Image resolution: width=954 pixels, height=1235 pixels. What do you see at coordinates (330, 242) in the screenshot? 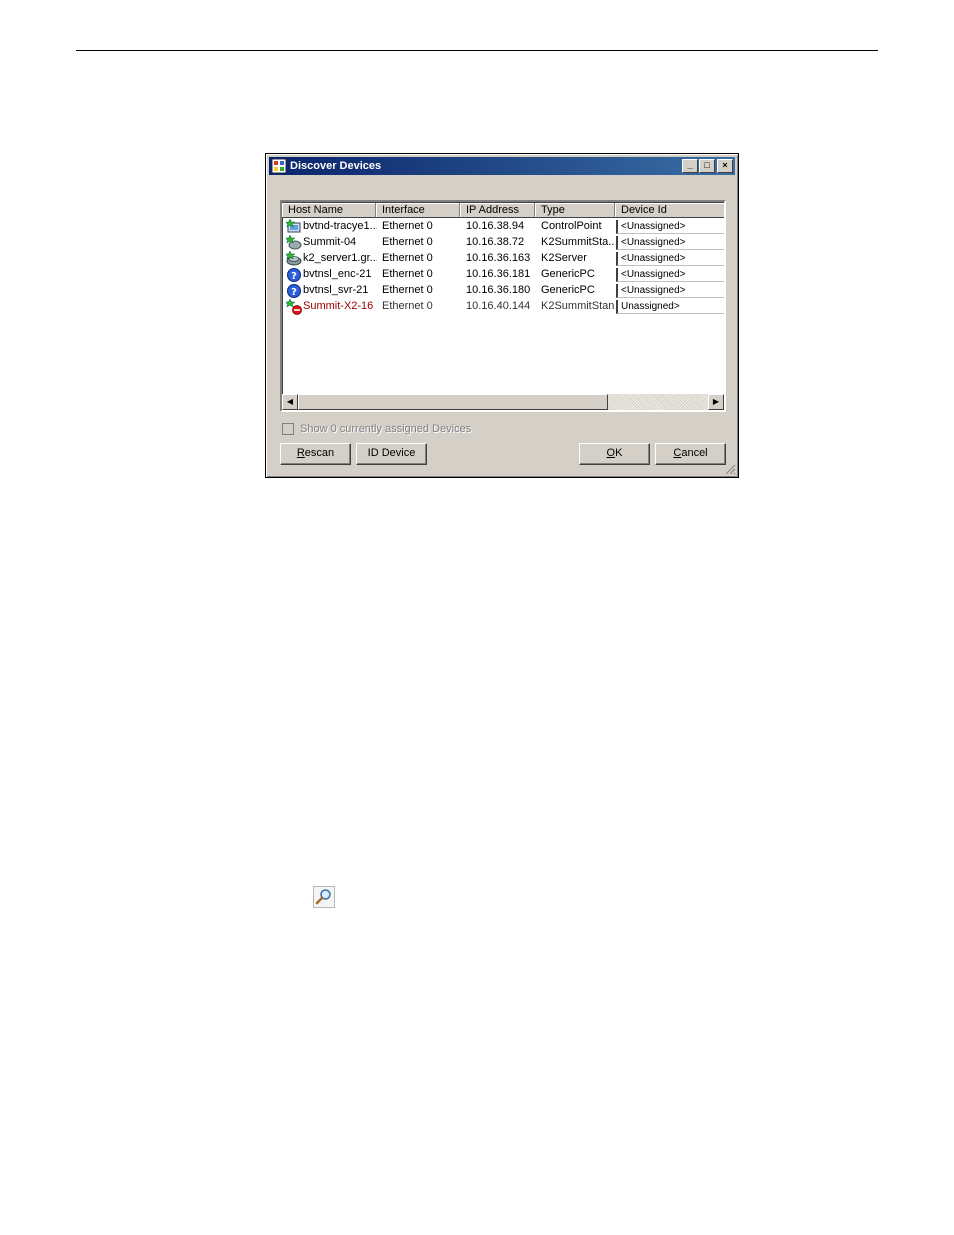
I see `host-name: Summit-04` at bounding box center [330, 242].